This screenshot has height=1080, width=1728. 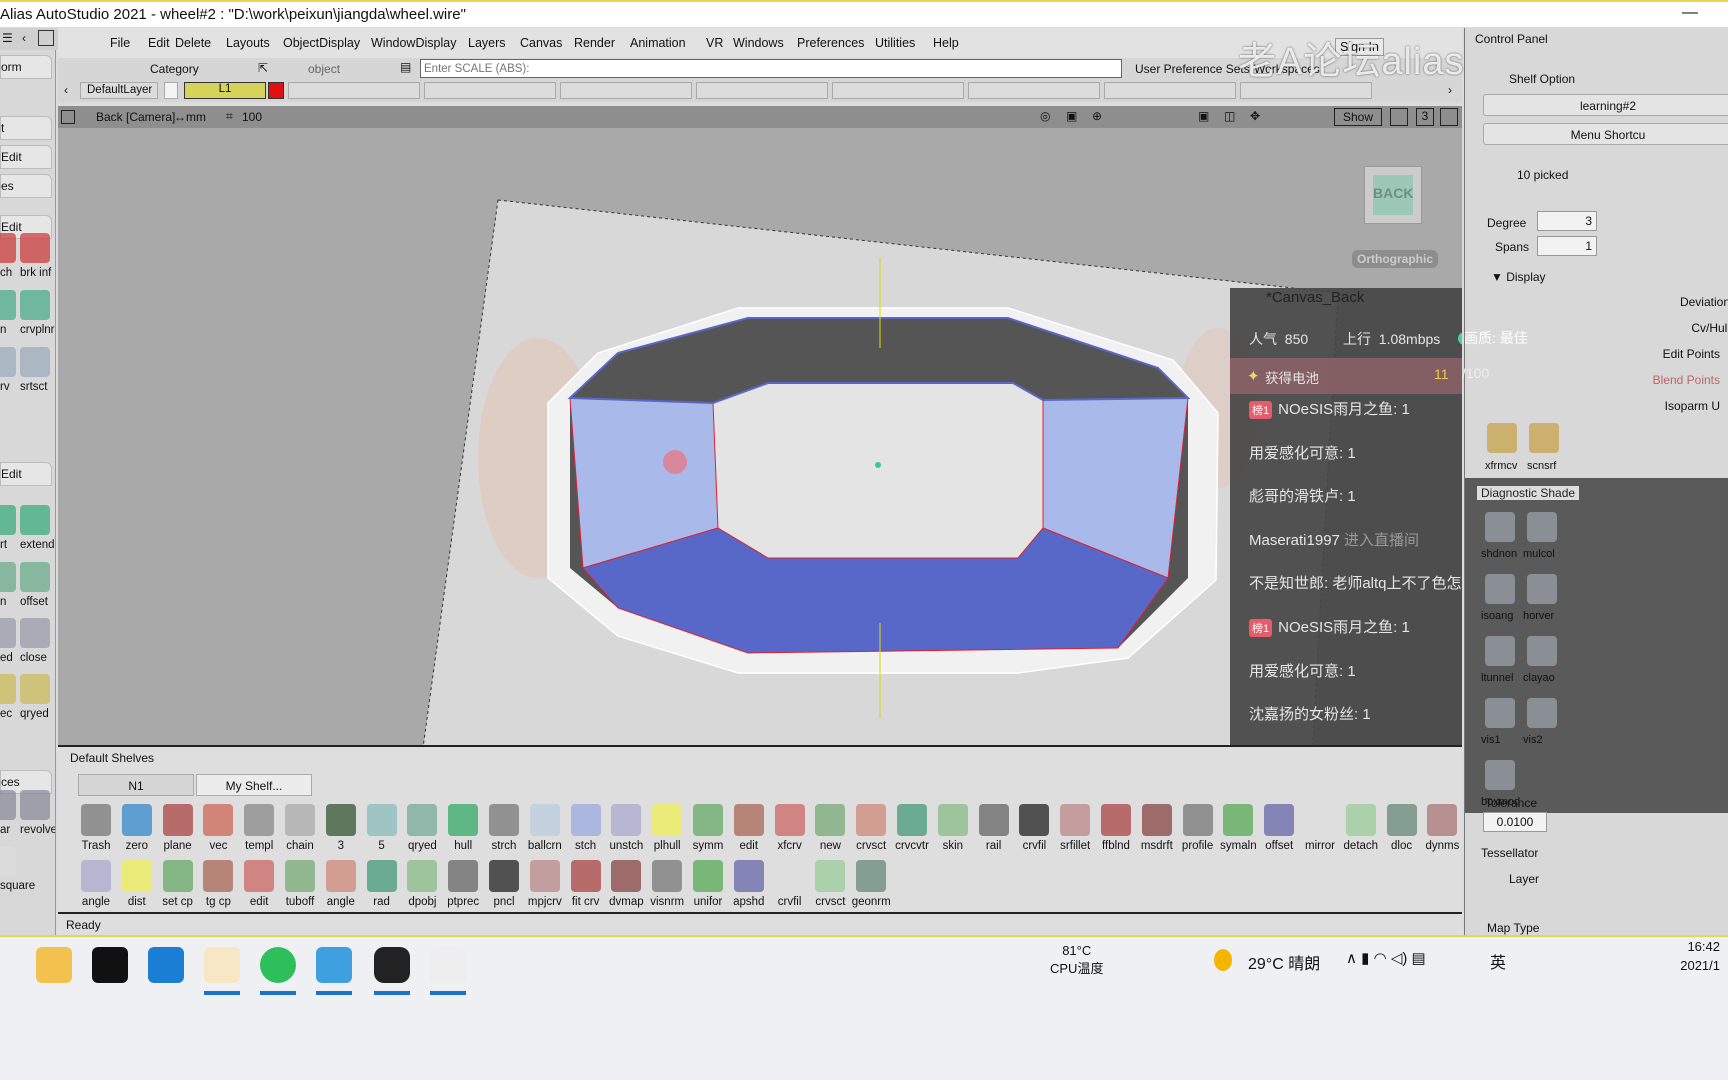 I want to click on shelf-tool-mpjcrv: mpjcrv, so click(x=545, y=884).